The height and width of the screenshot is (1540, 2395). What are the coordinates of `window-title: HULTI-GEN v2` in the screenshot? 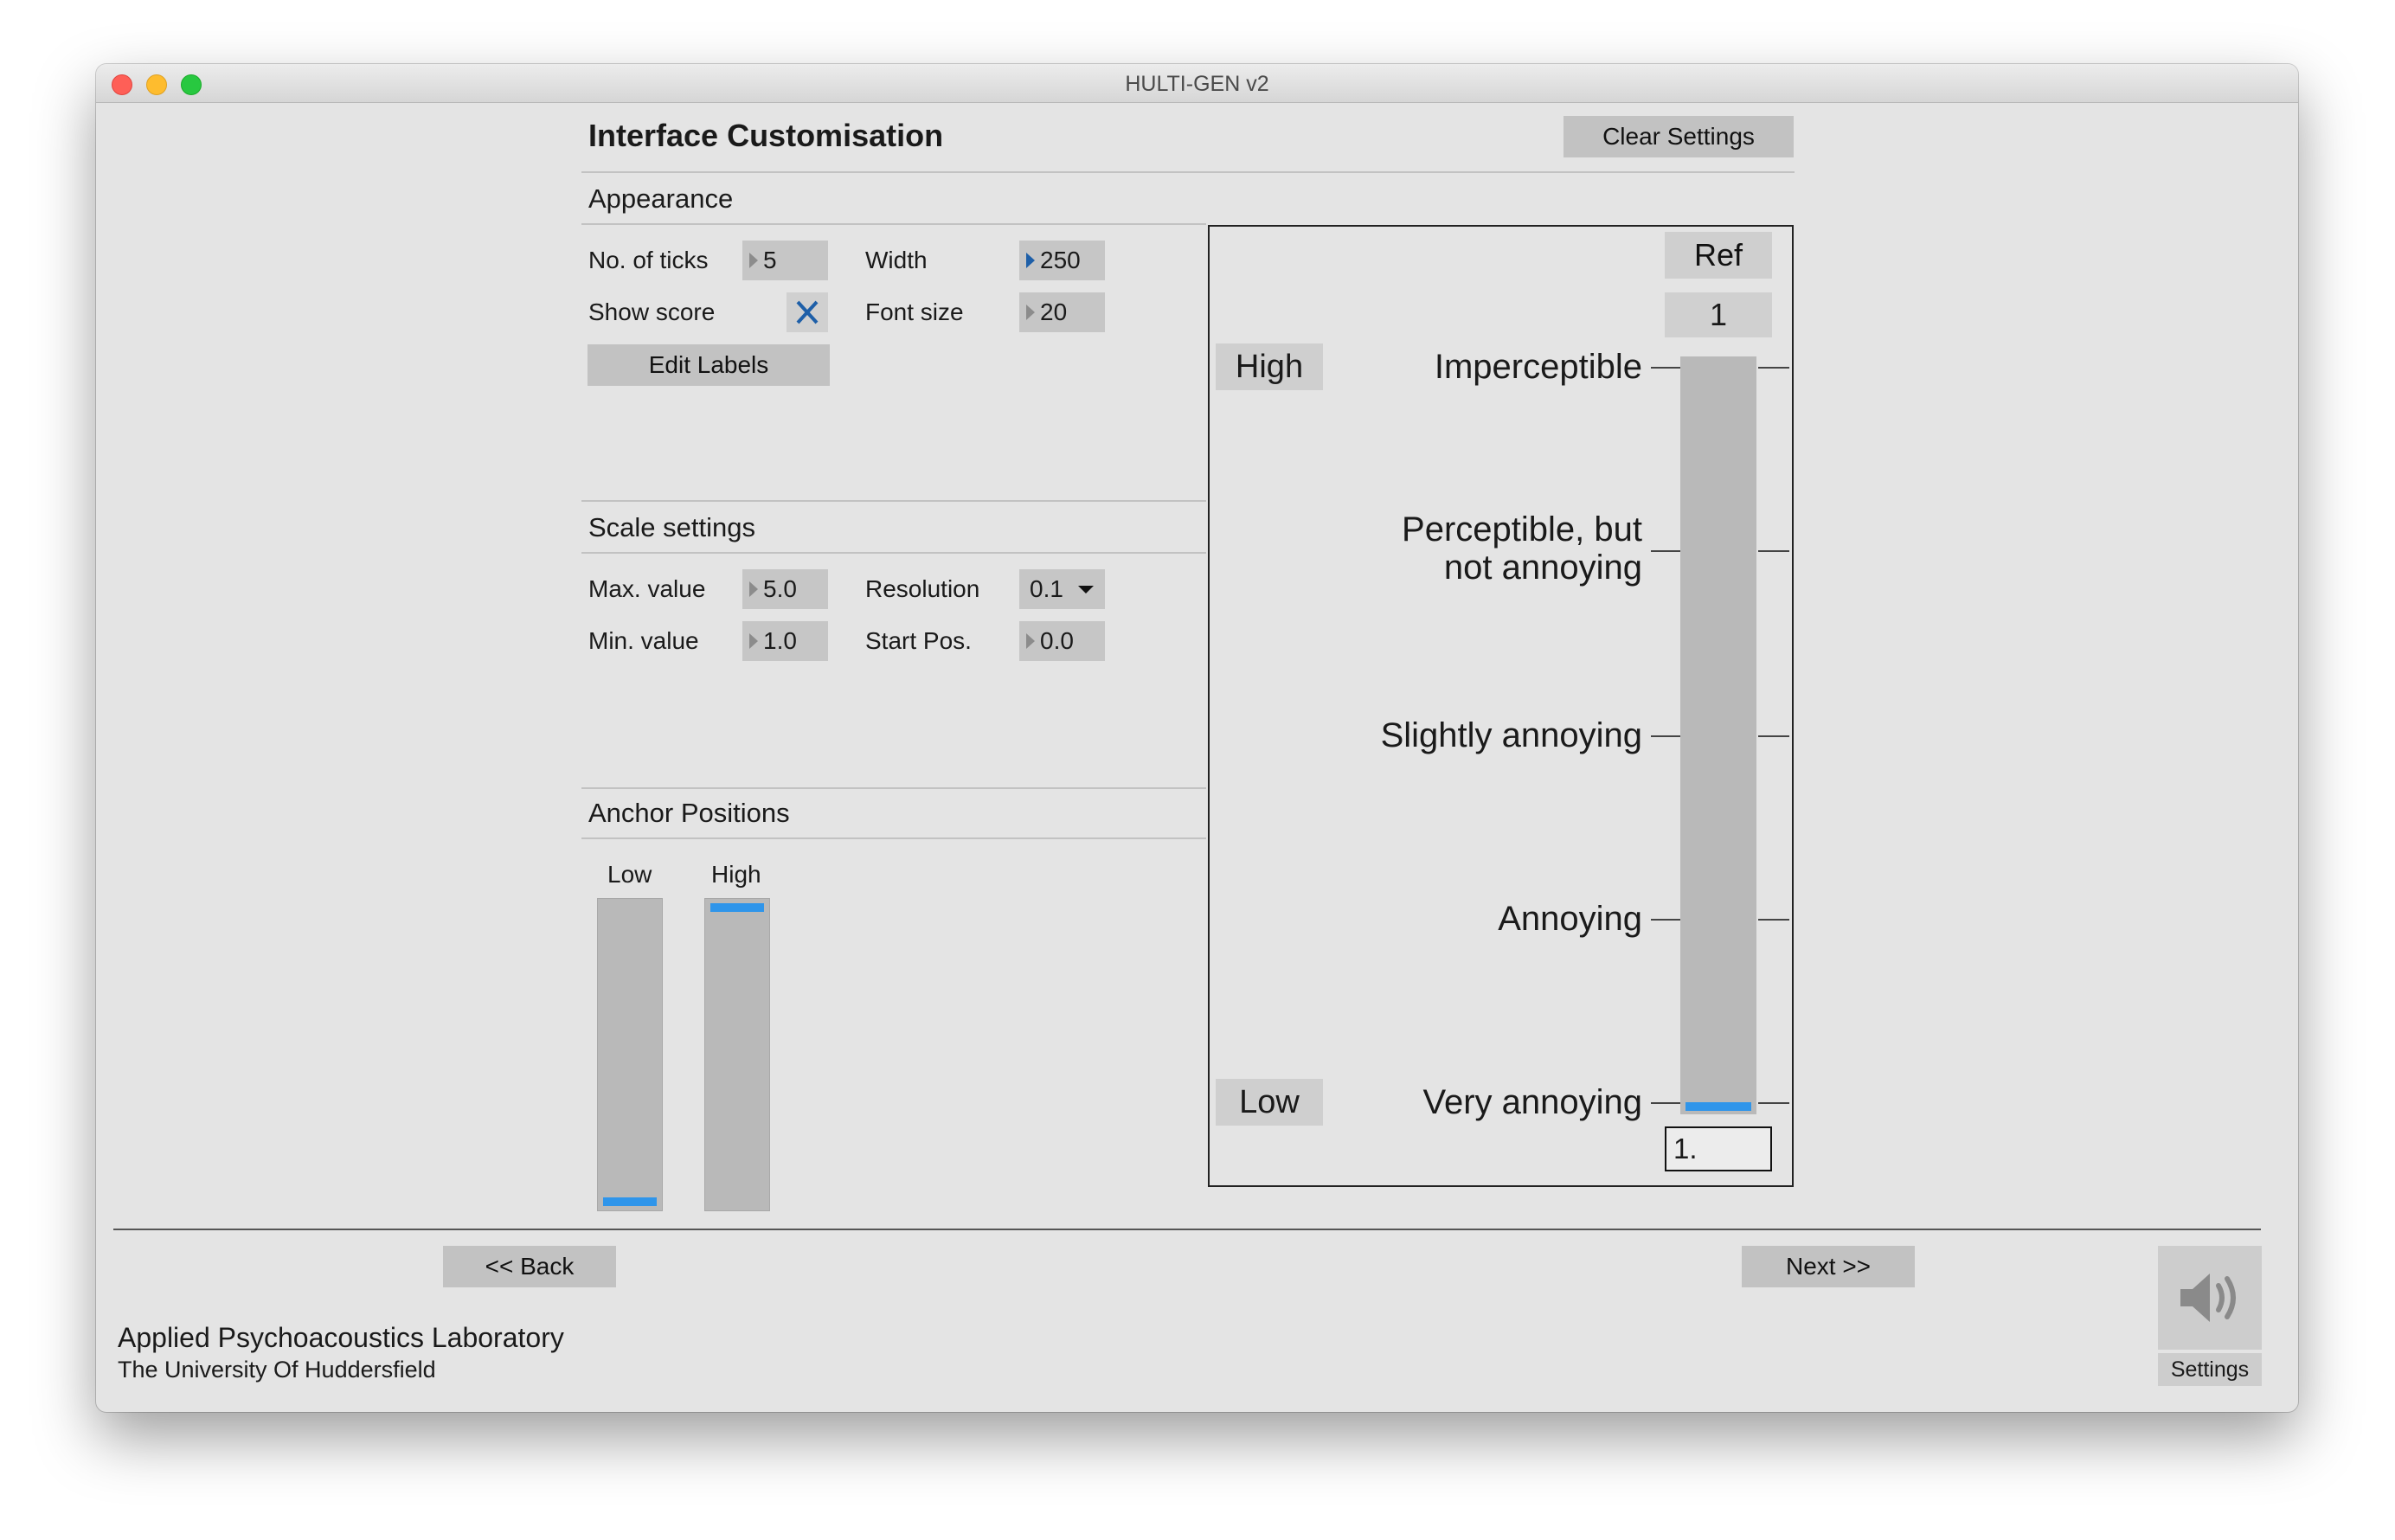 It's located at (1197, 84).